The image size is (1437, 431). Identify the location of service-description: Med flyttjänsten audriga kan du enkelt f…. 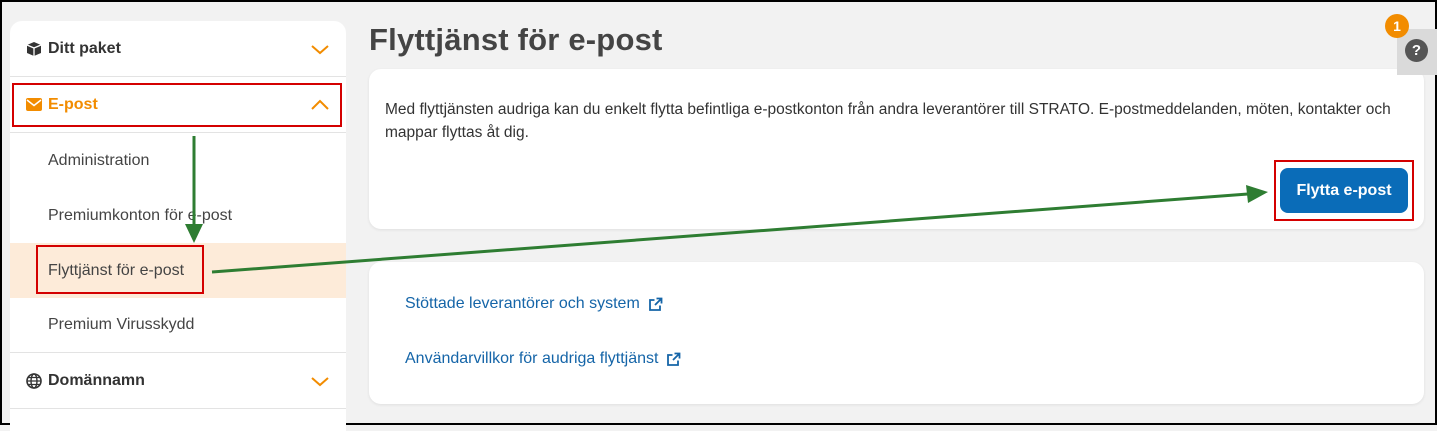
(888, 121).